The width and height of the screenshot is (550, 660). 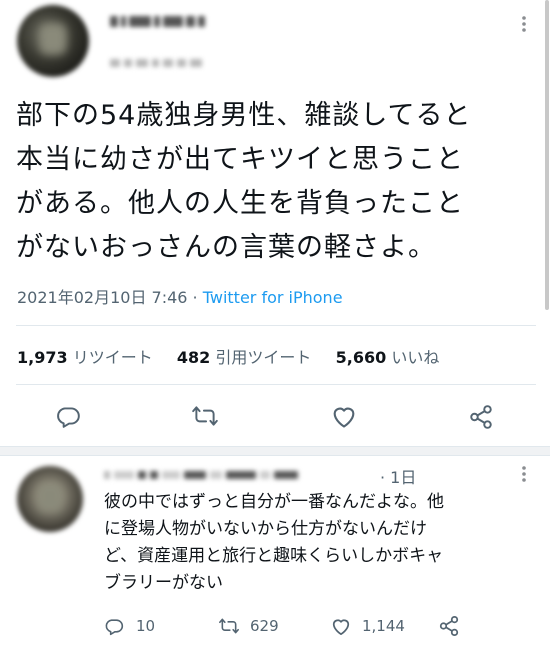 I want to click on retweet-count-label: リツイート, so click(x=112, y=357).